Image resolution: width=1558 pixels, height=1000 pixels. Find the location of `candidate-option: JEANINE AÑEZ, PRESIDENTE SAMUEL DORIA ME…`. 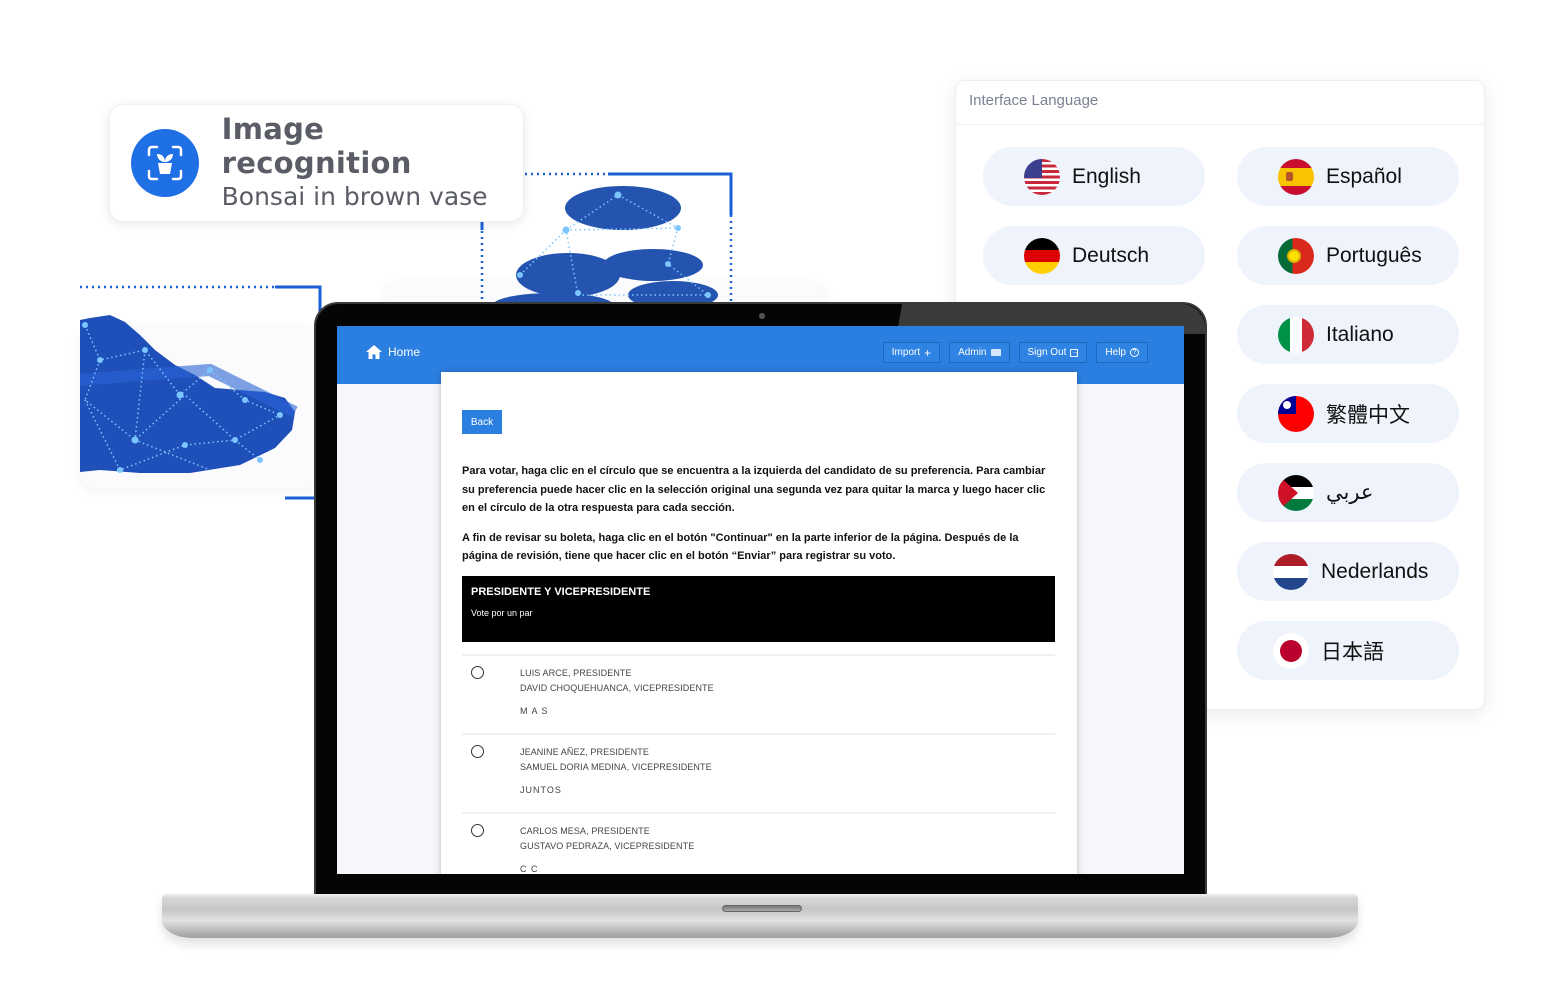

candidate-option: JEANINE AÑEZ, PRESIDENTE SAMUEL DORIA ME… is located at coordinates (758, 772).